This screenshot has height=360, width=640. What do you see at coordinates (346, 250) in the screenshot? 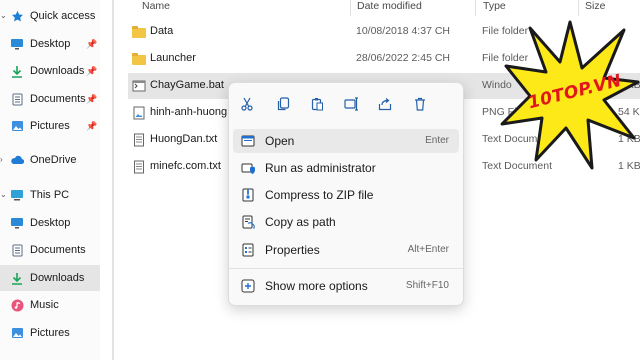
I see `menu-item-properties: Properties Alt+Enter` at bounding box center [346, 250].